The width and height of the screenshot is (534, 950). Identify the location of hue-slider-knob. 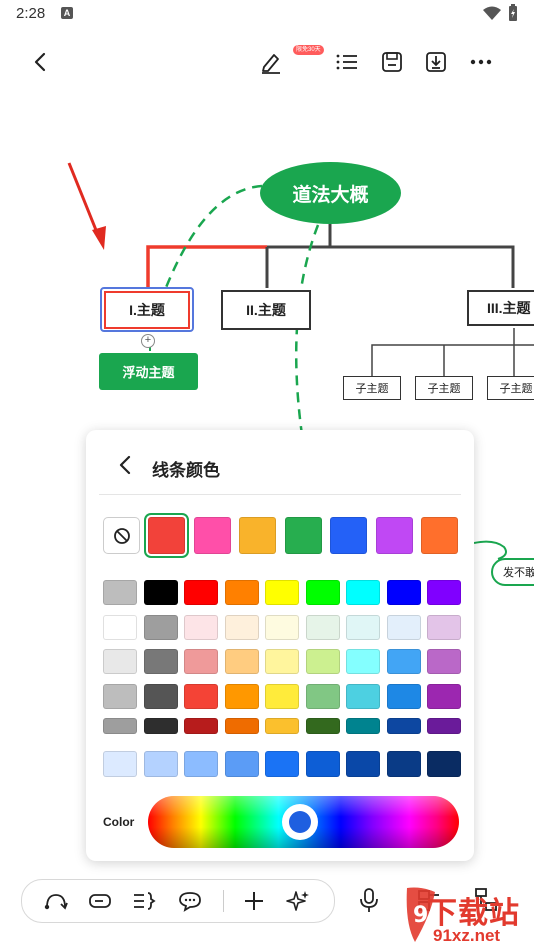
(300, 822).